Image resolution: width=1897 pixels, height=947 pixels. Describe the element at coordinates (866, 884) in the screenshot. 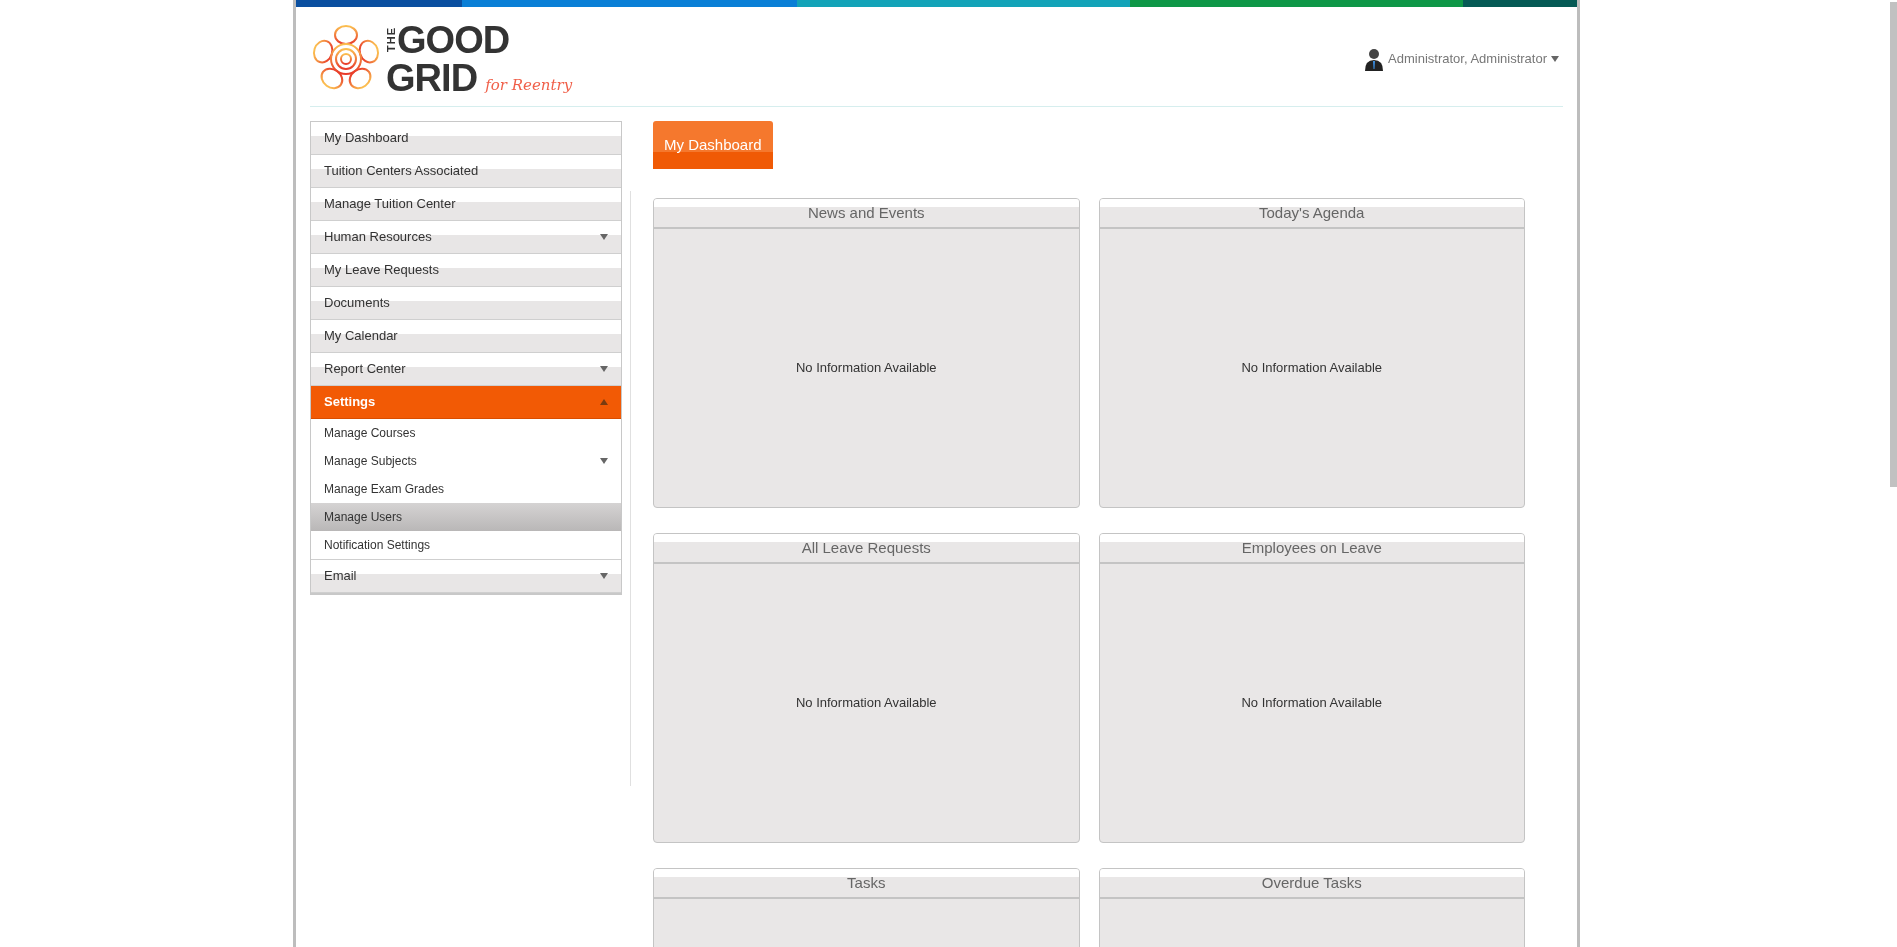

I see `panel-title: Tasks` at that location.